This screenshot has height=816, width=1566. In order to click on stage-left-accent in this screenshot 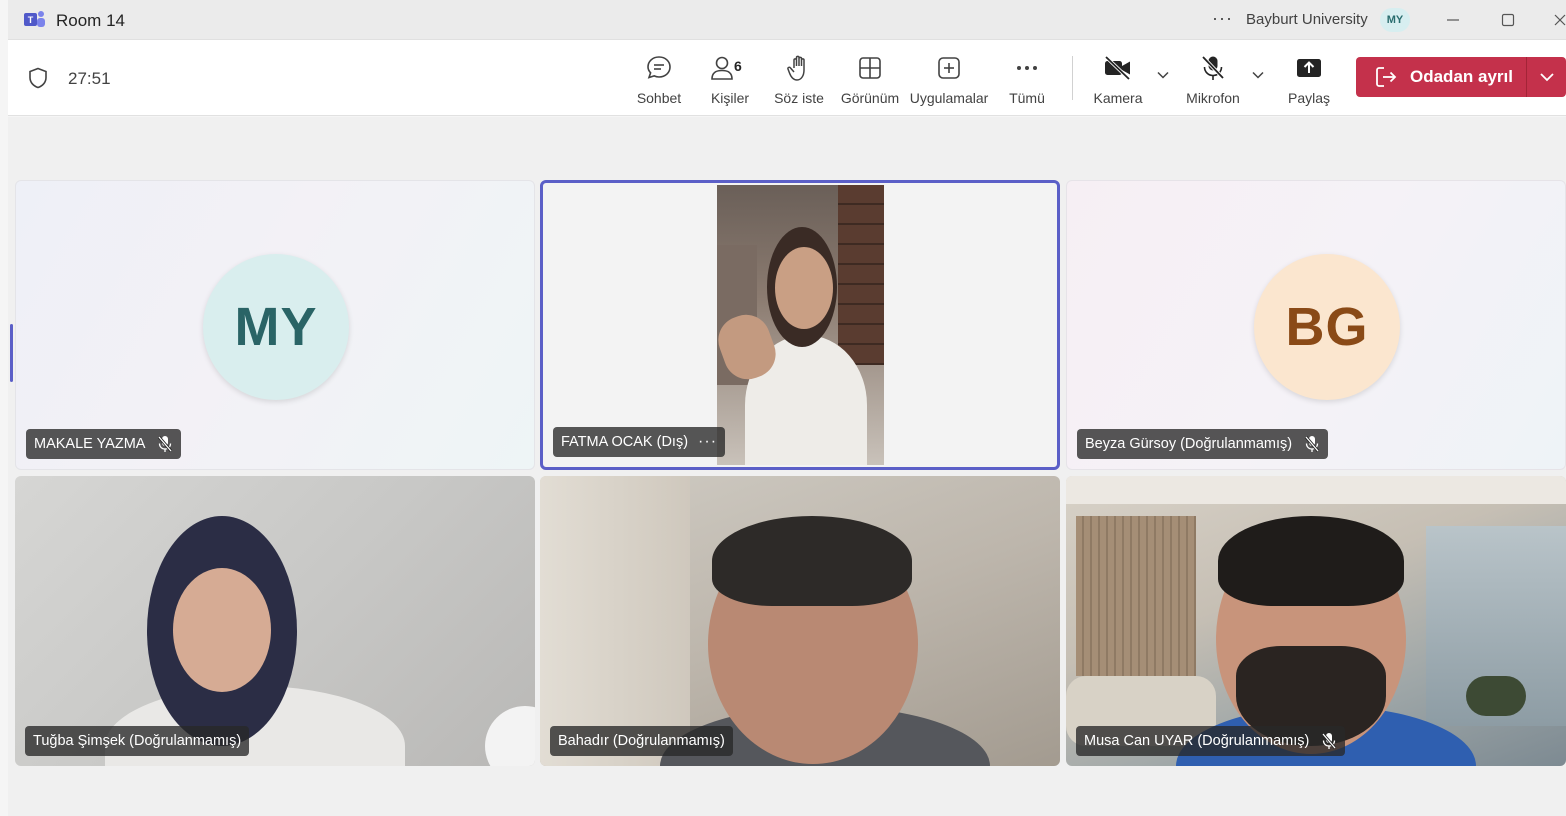, I will do `click(11, 353)`.